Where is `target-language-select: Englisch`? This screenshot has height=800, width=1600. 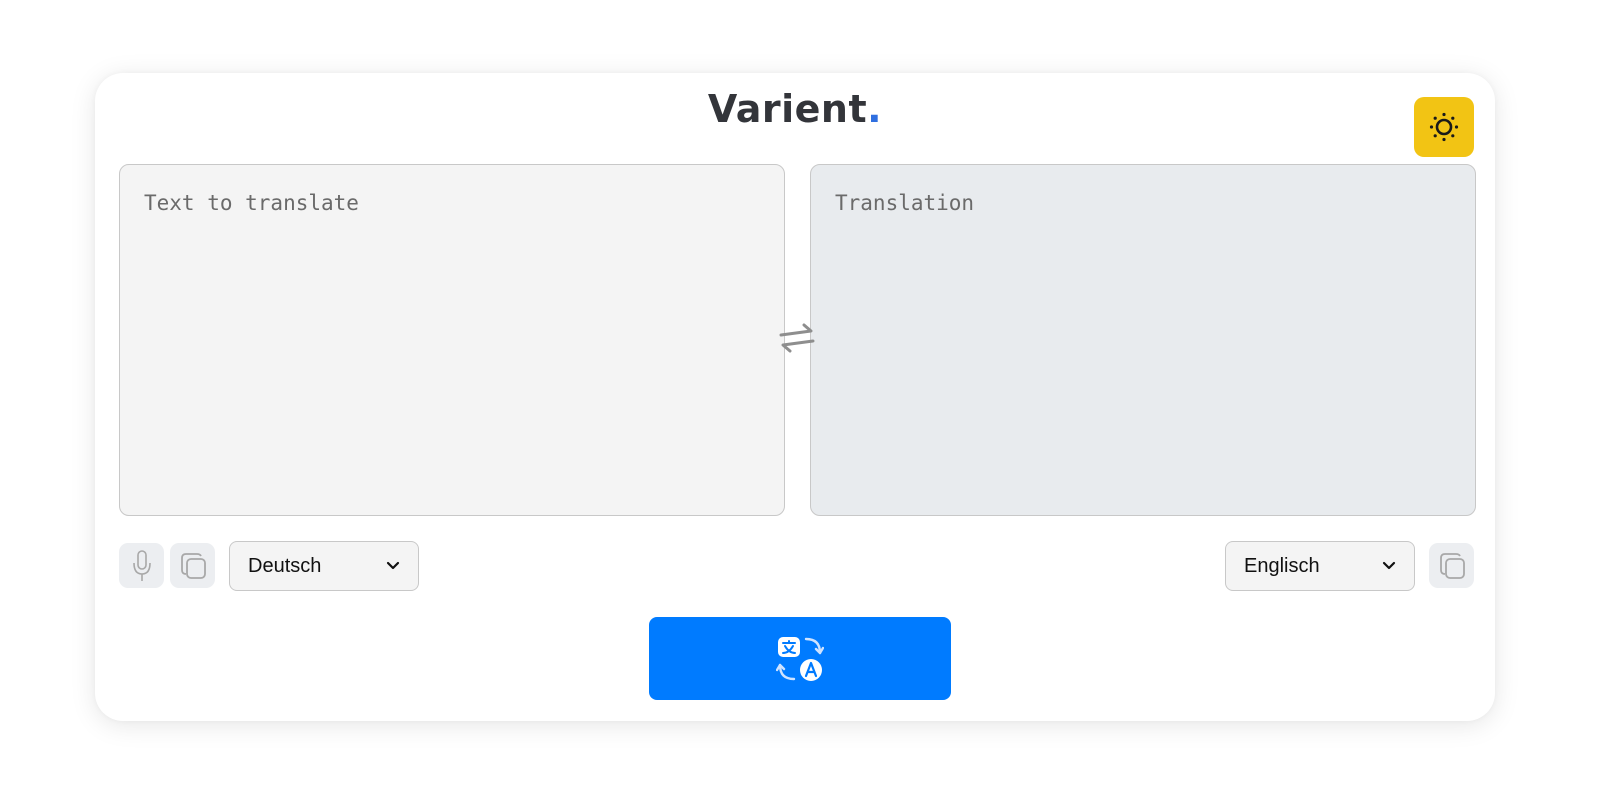
target-language-select: Englisch is located at coordinates (1320, 566).